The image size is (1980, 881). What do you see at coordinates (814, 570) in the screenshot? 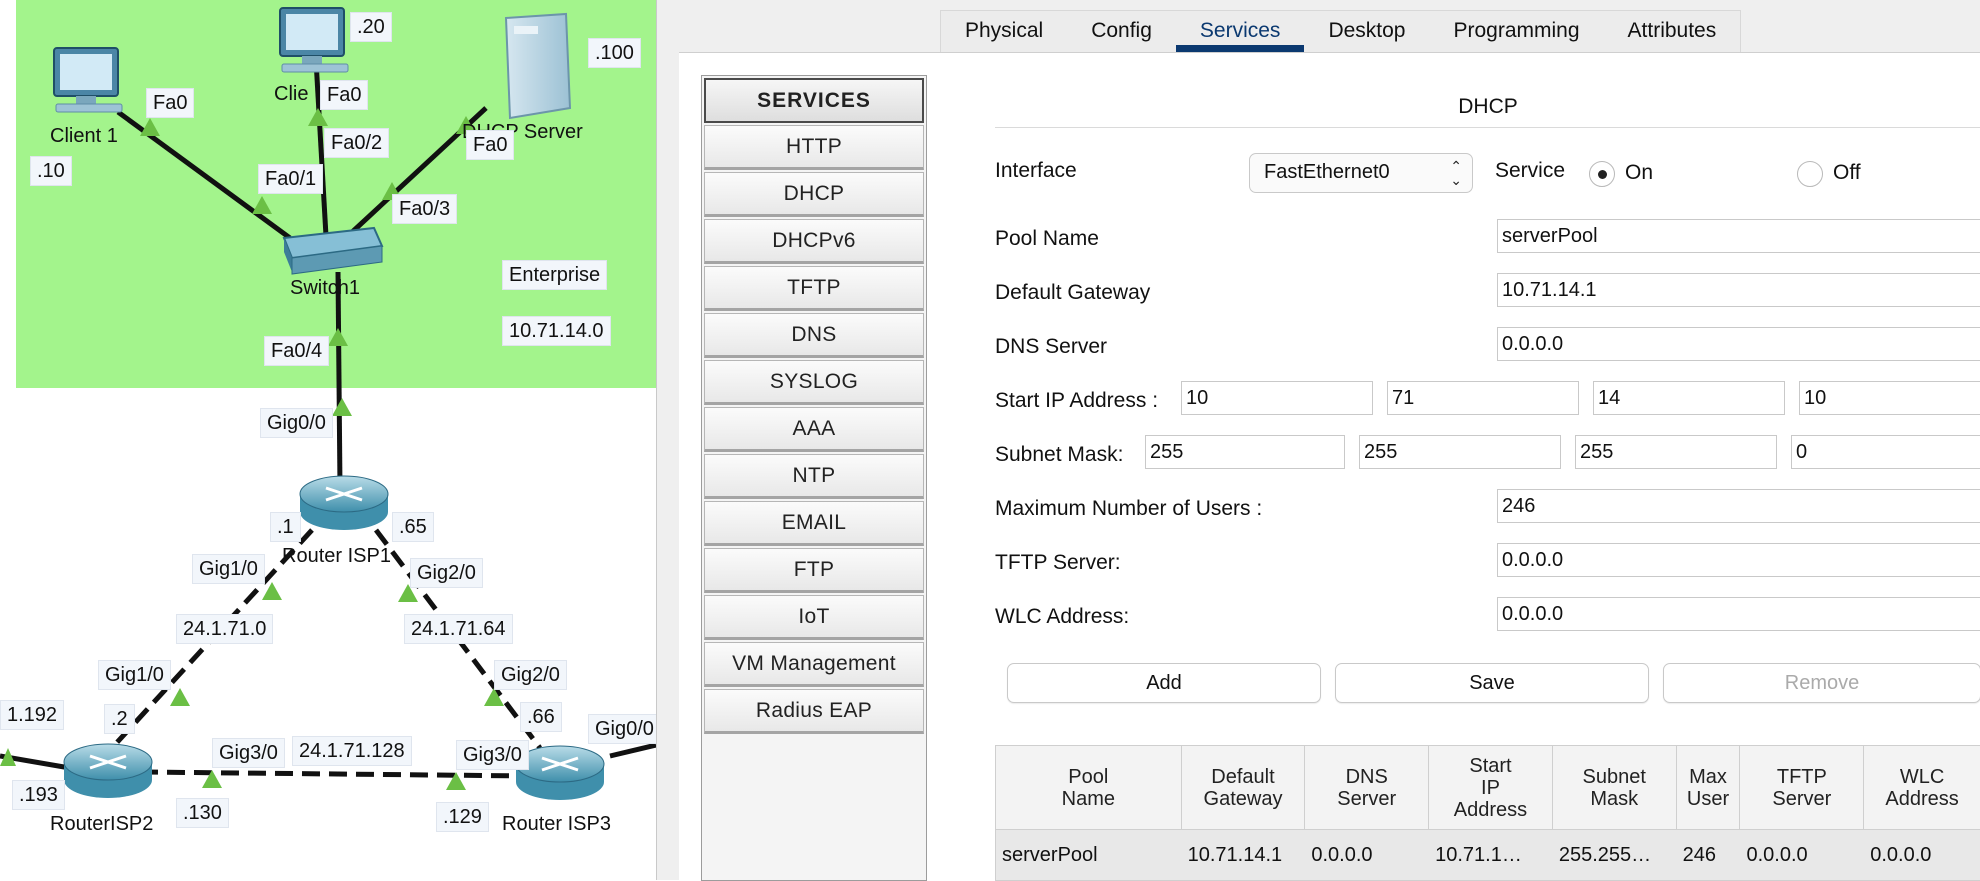
I see `service-item-ftp: FTP` at bounding box center [814, 570].